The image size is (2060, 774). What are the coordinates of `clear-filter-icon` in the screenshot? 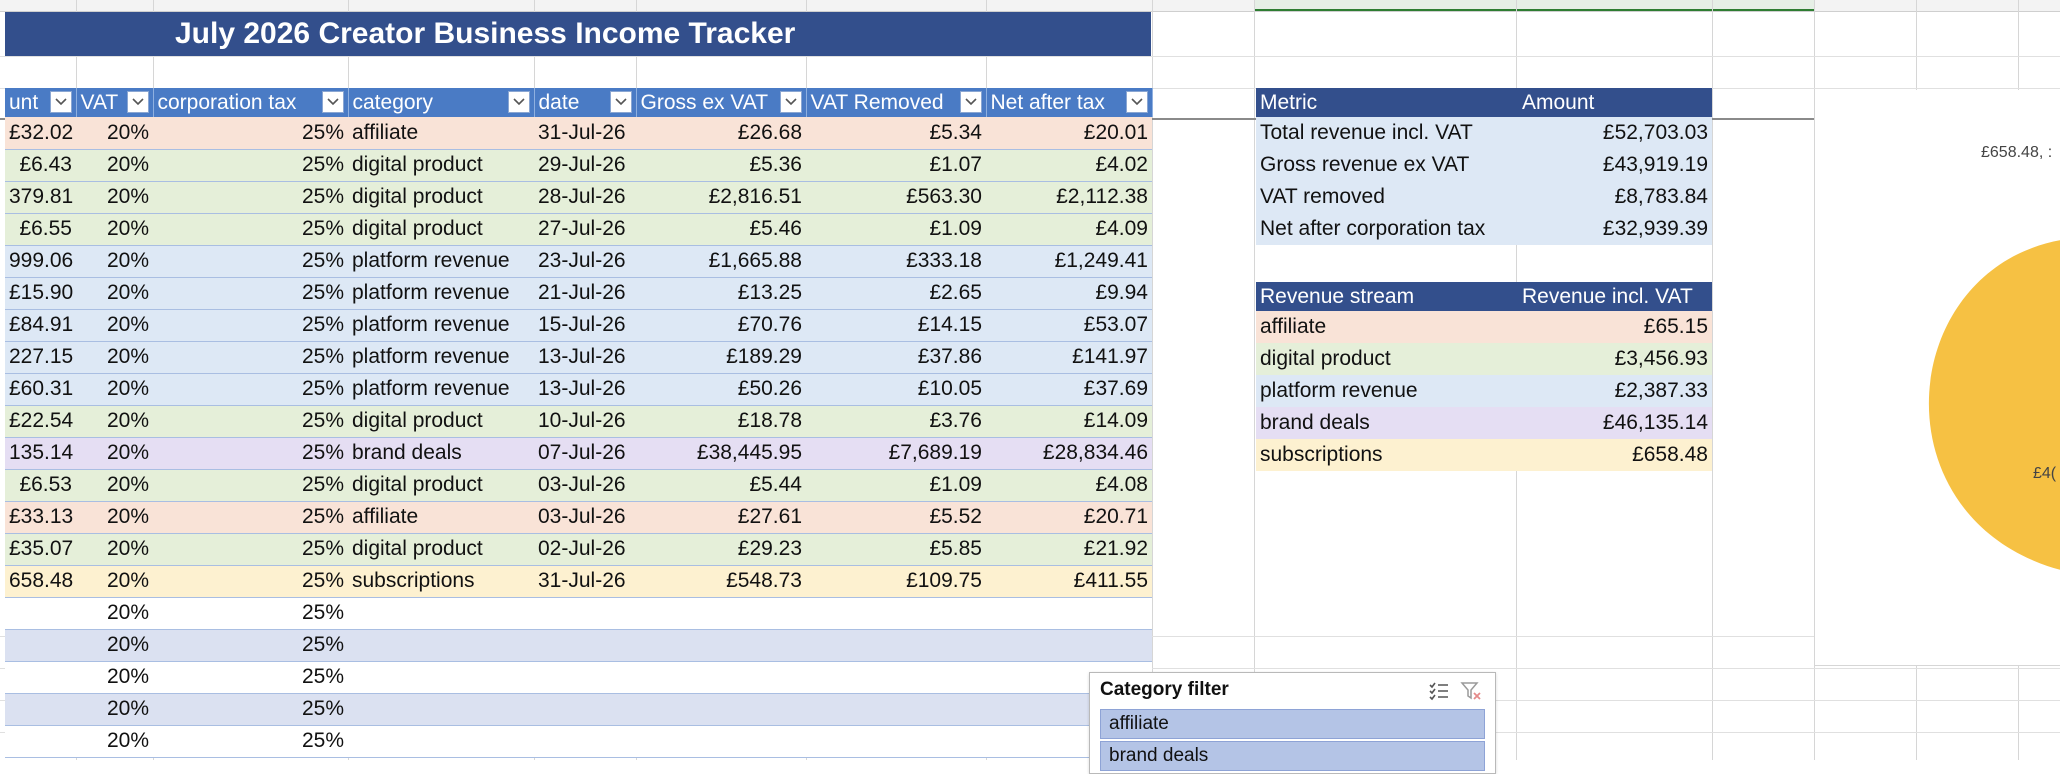 It's located at (1471, 691).